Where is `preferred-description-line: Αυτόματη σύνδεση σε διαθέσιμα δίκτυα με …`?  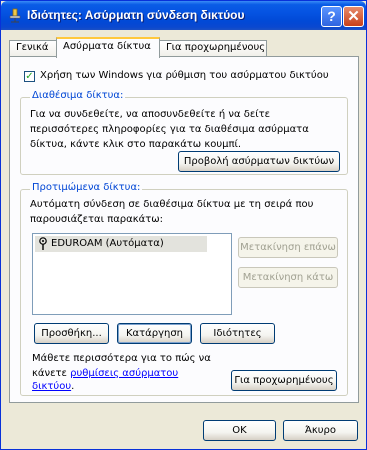 preferred-description-line: Αυτόματη σύνδεση σε διαθέσιμα δίκτυα με … is located at coordinates (172, 204).